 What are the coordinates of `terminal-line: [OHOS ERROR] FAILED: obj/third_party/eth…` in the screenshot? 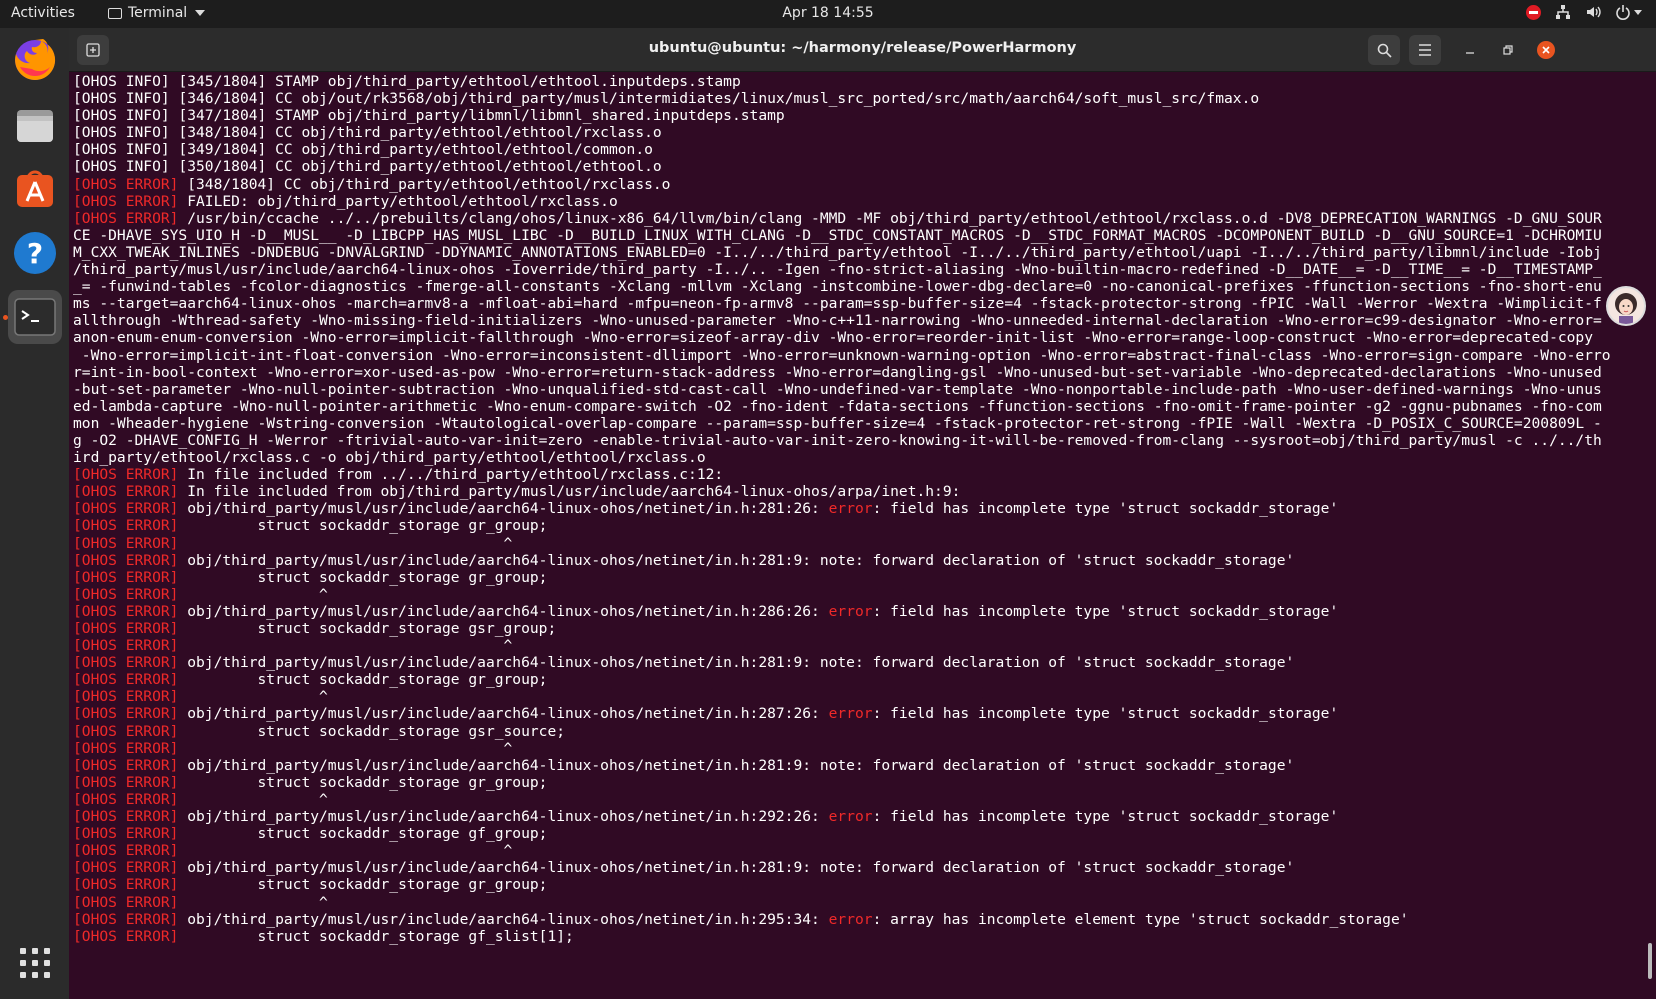 It's located at (858, 201).